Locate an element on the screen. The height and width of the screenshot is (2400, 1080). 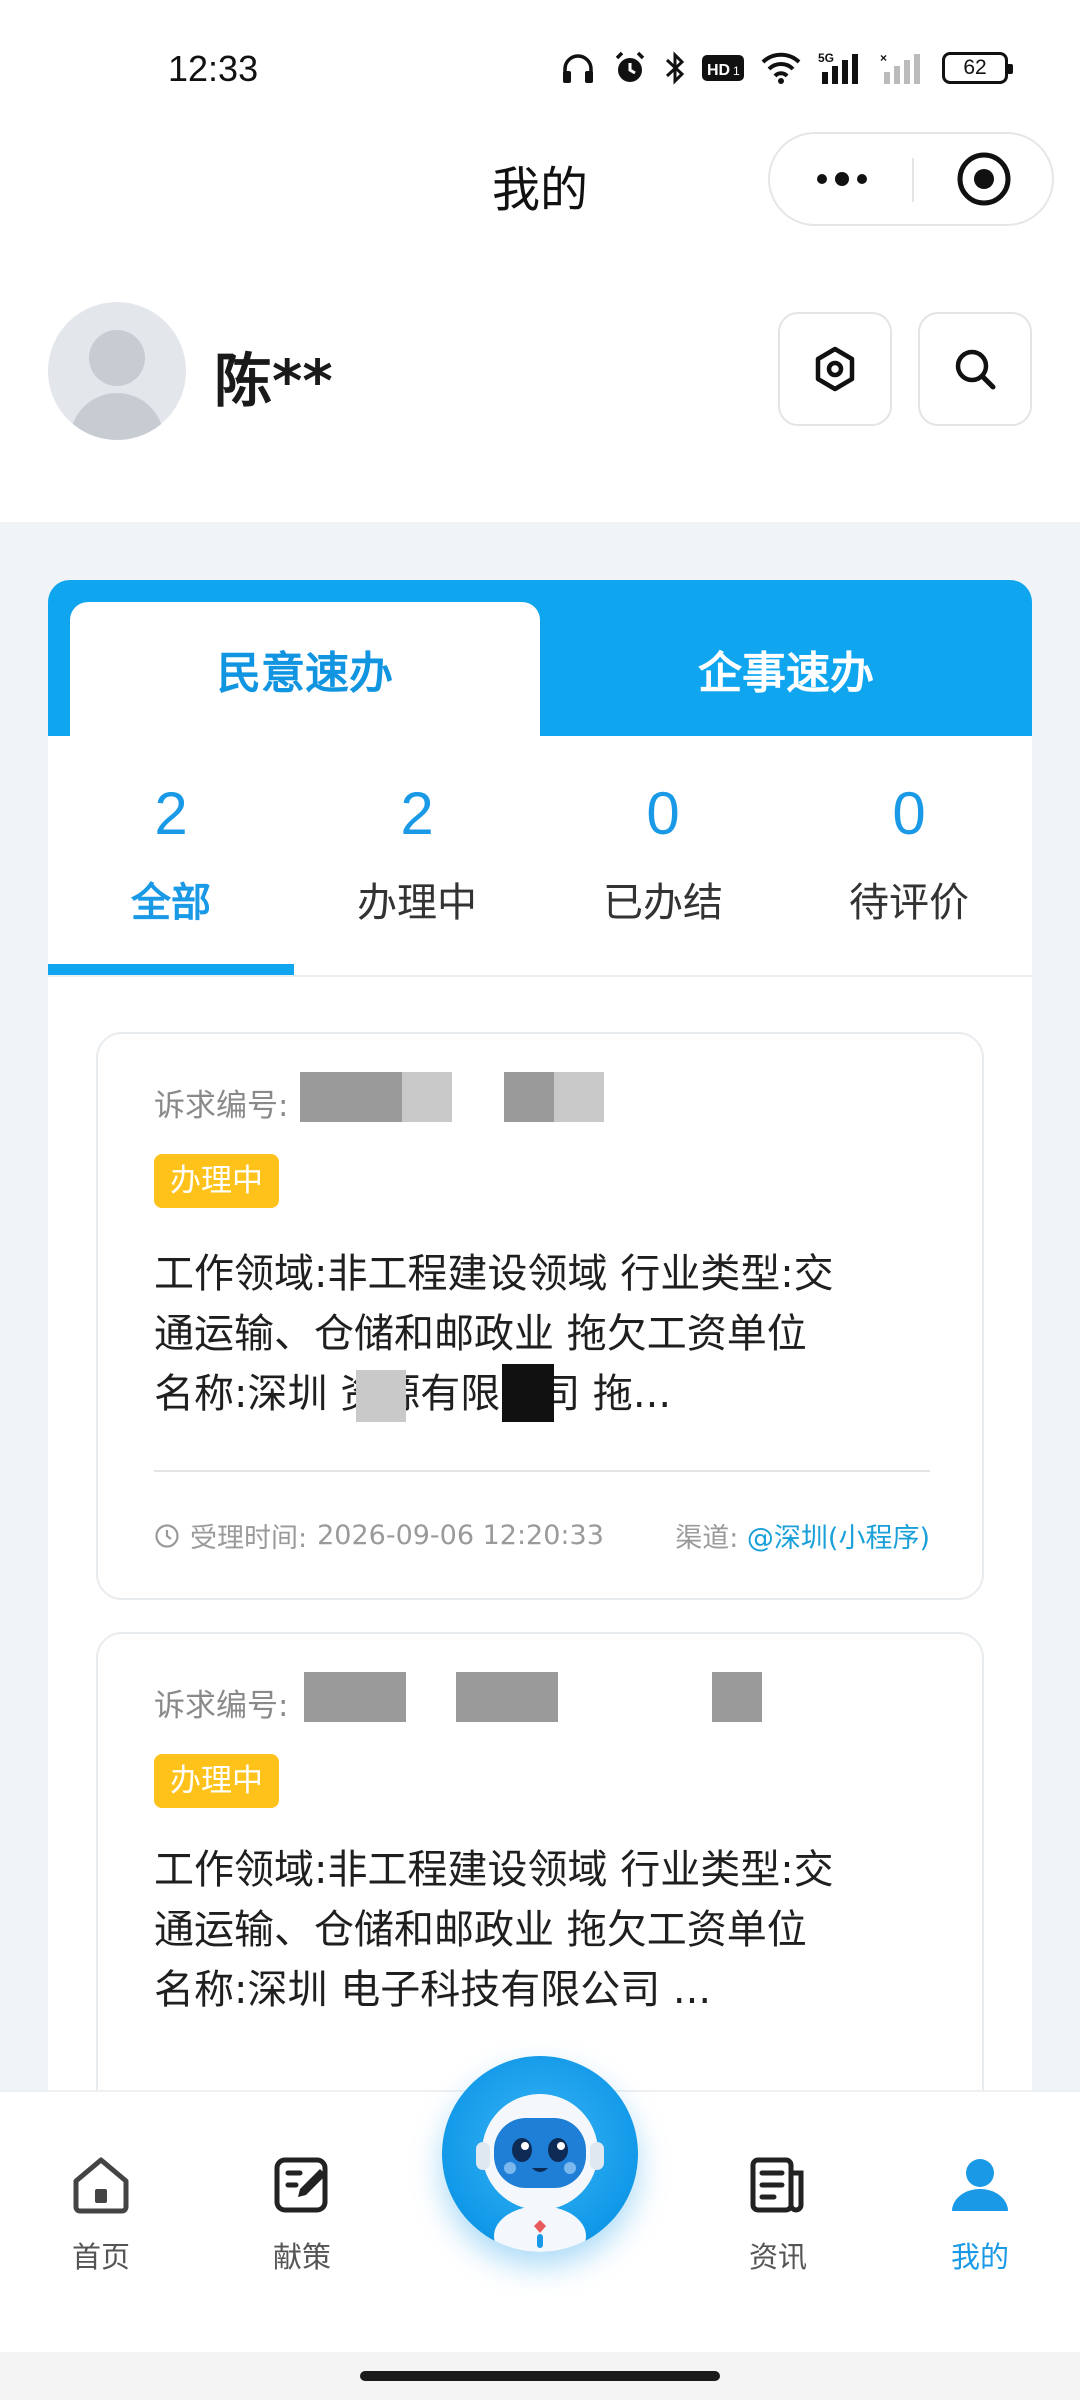
channel-label: 渠道: is located at coordinates (707, 1538).